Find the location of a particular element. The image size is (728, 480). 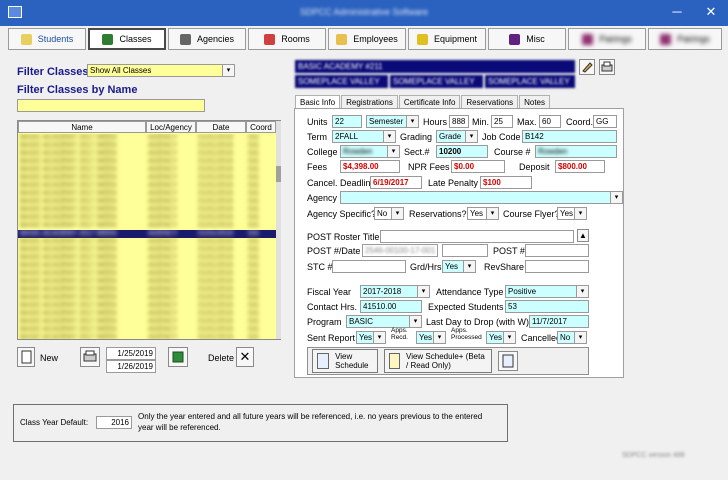

schedule-report-button is located at coordinates (508, 361).